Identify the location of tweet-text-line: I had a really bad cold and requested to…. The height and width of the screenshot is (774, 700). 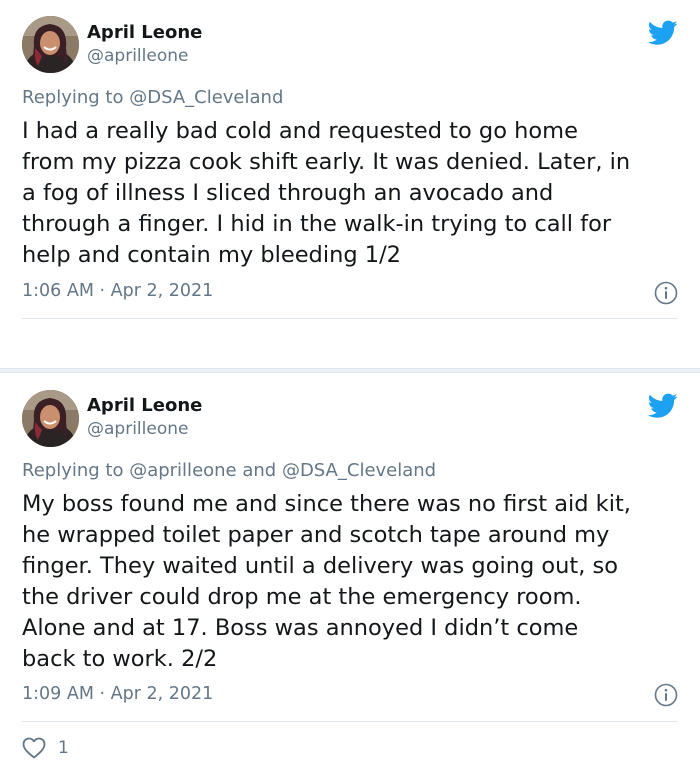
(300, 131).